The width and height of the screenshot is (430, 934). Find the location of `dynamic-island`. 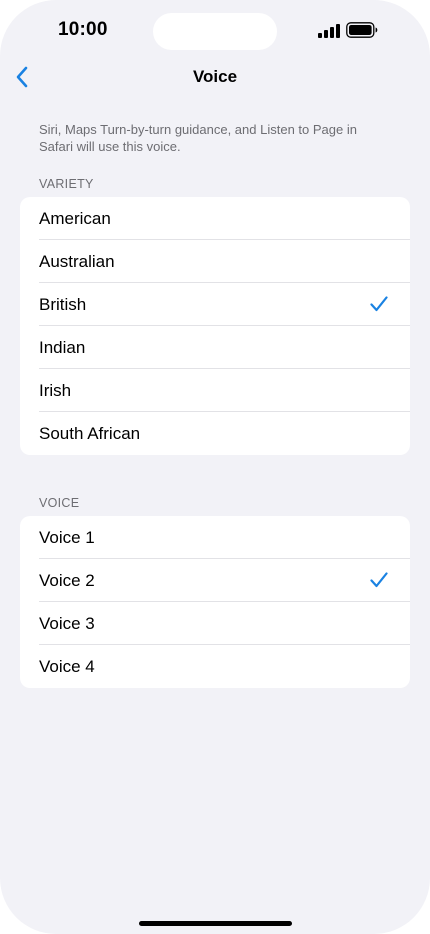

dynamic-island is located at coordinates (215, 31).